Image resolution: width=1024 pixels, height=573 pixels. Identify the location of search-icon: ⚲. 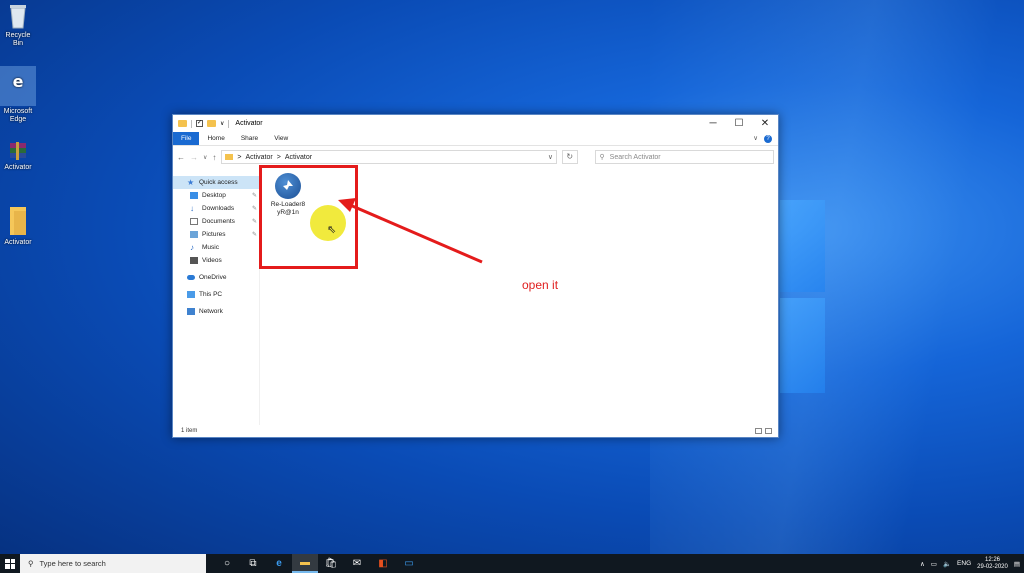
(31, 563).